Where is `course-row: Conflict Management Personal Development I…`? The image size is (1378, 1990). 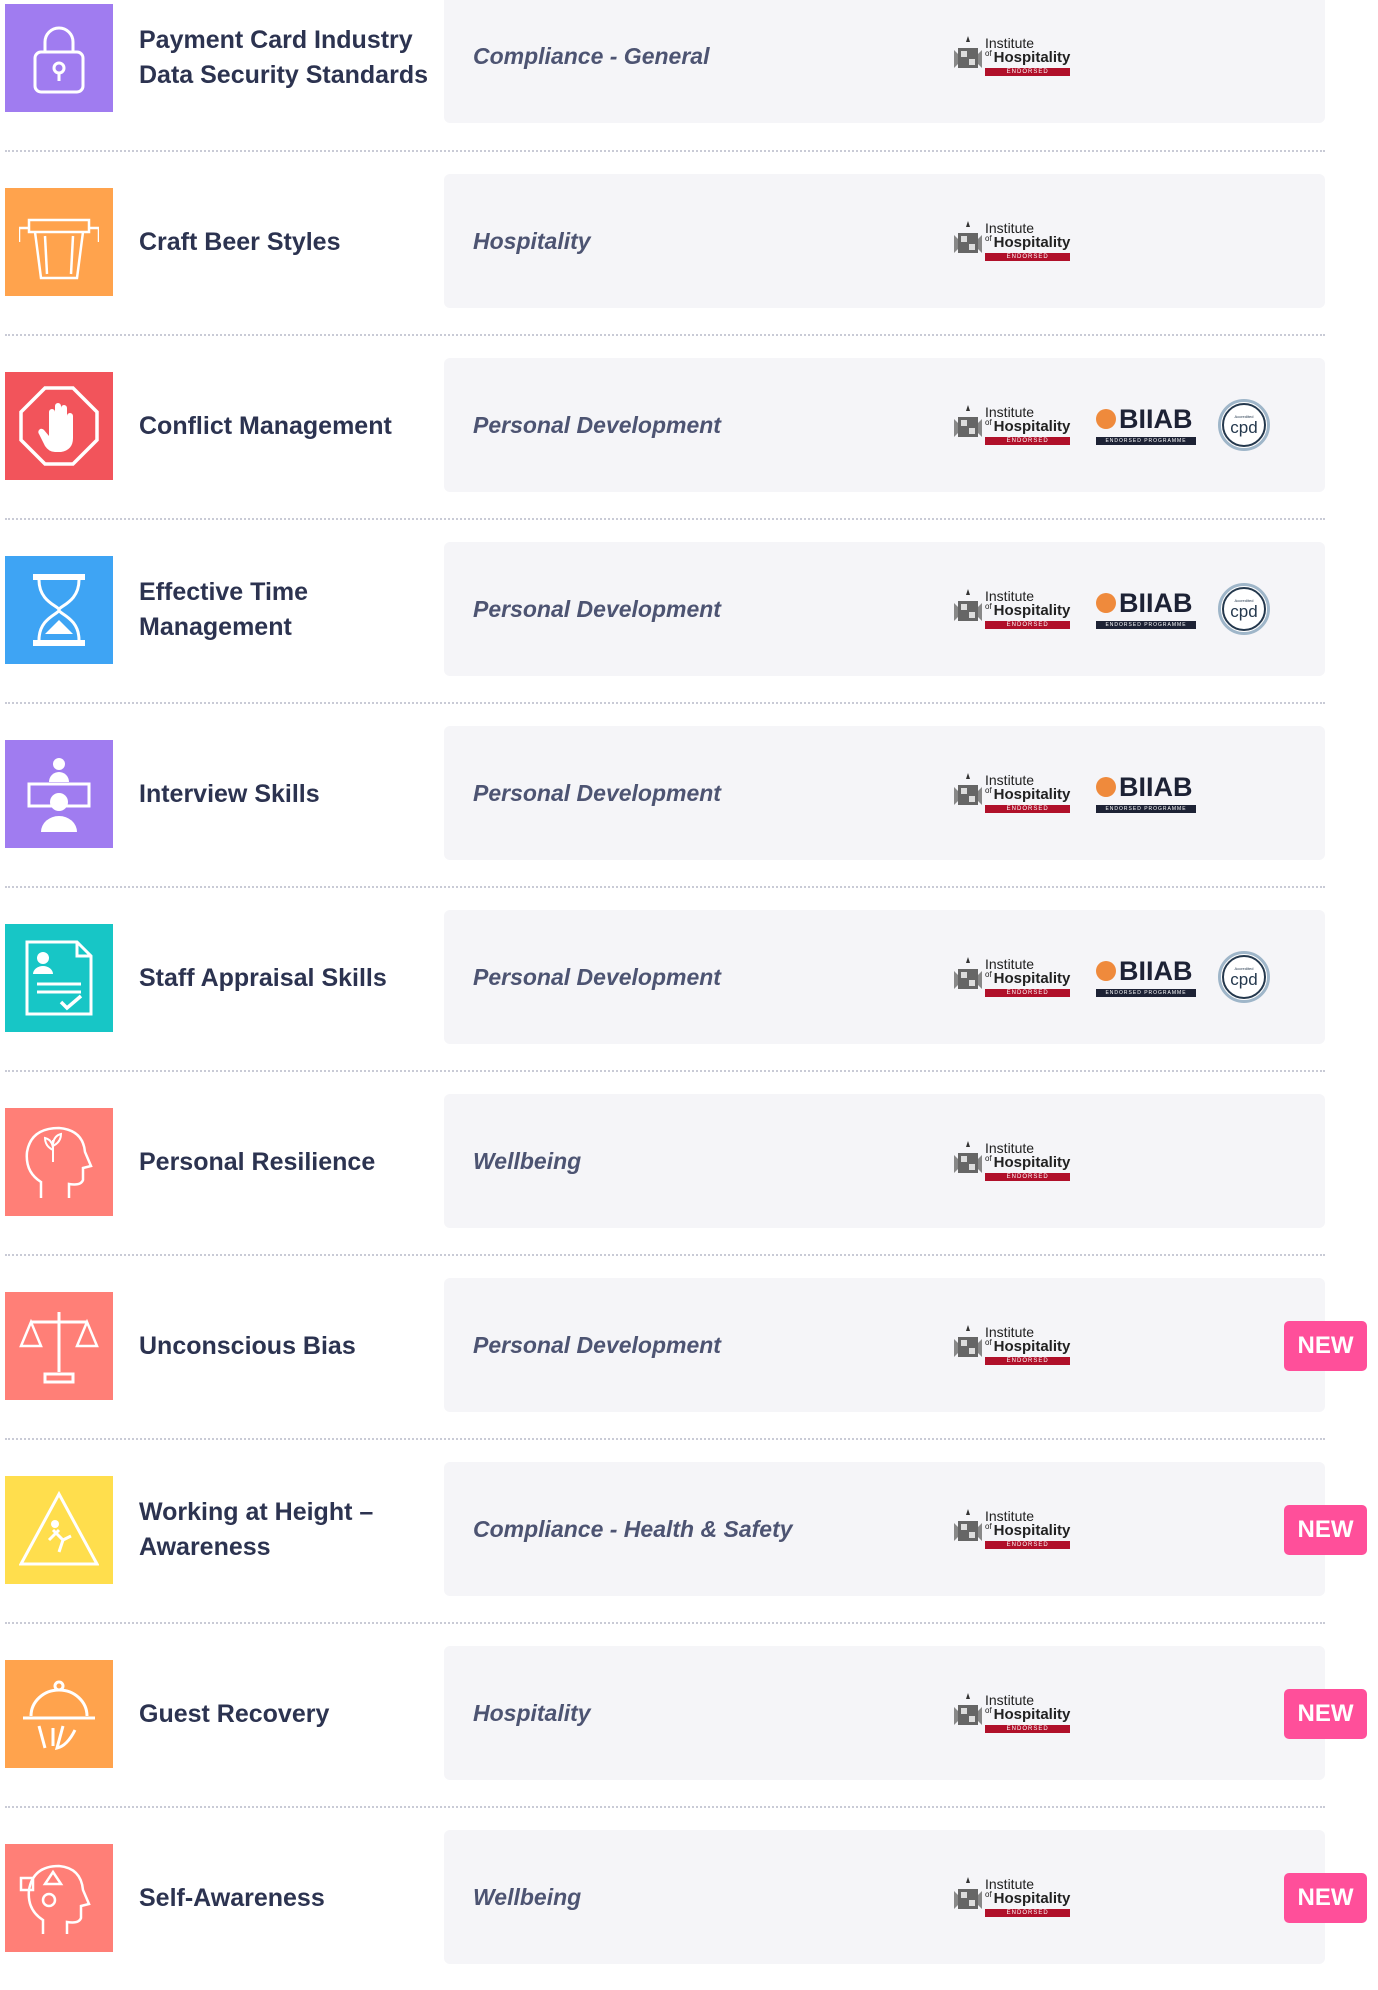 course-row: Conflict Management Personal Development I… is located at coordinates (689, 438).